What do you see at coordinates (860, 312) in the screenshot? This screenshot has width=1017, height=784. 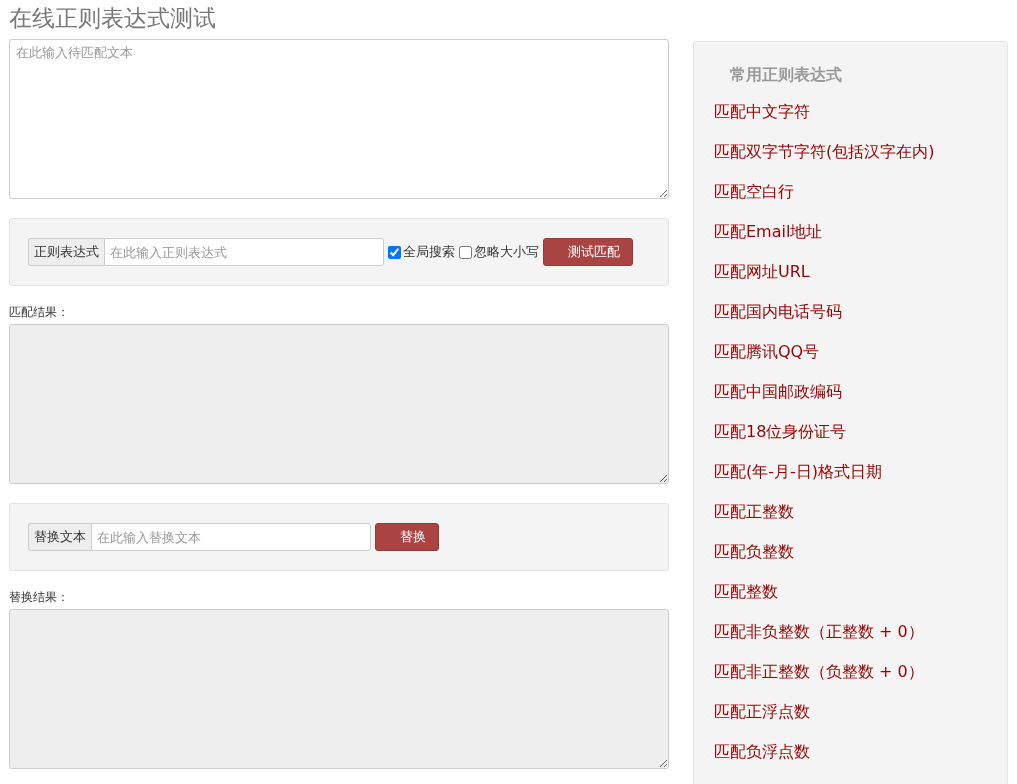 I see `regex-link: 匹配国内电话号码` at bounding box center [860, 312].